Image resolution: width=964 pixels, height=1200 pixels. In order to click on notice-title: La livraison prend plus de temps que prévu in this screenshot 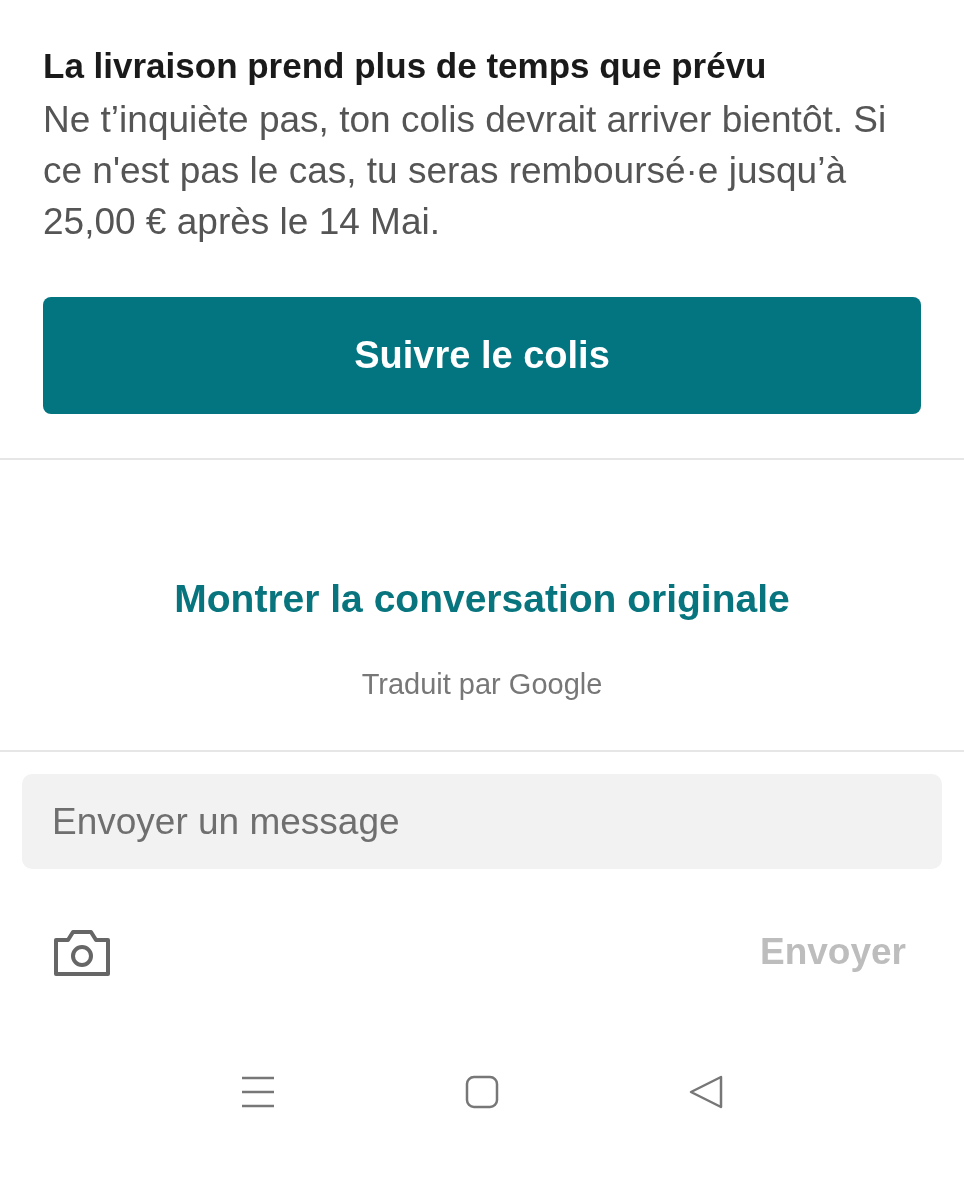, I will do `click(405, 66)`.